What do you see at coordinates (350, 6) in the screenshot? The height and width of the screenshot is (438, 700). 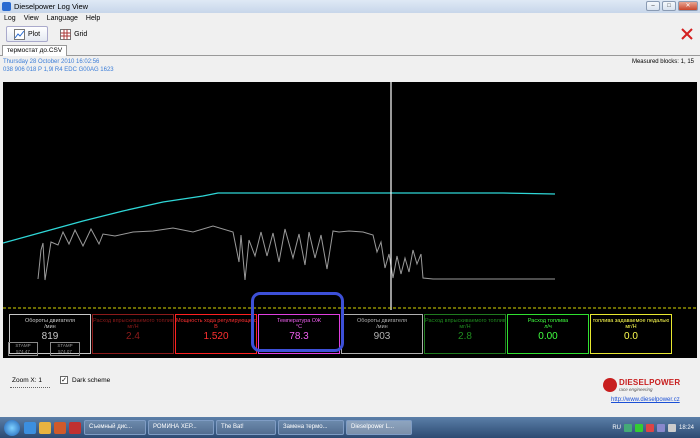 I see `title-bar: Dieselpower Log View – □ ✕` at bounding box center [350, 6].